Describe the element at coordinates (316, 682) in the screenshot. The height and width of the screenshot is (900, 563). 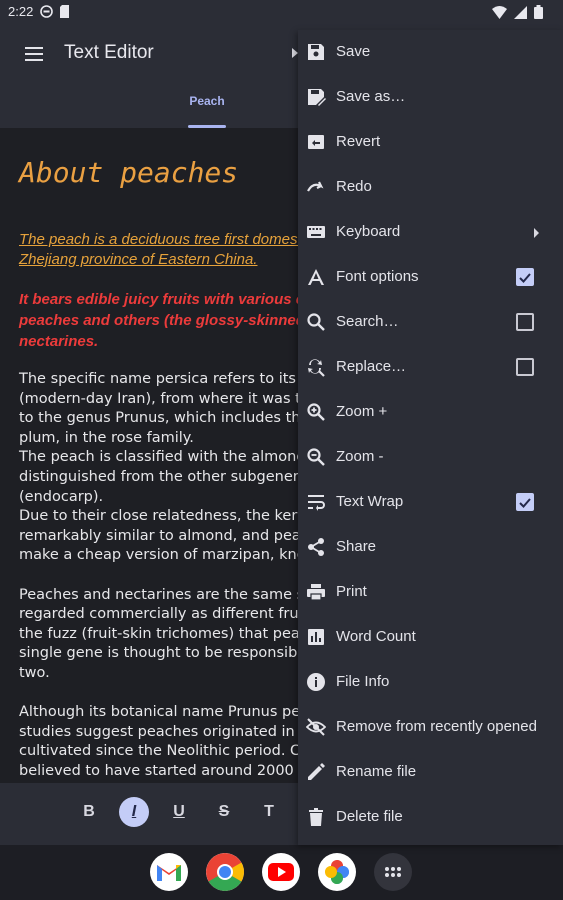
I see `info-icon` at that location.